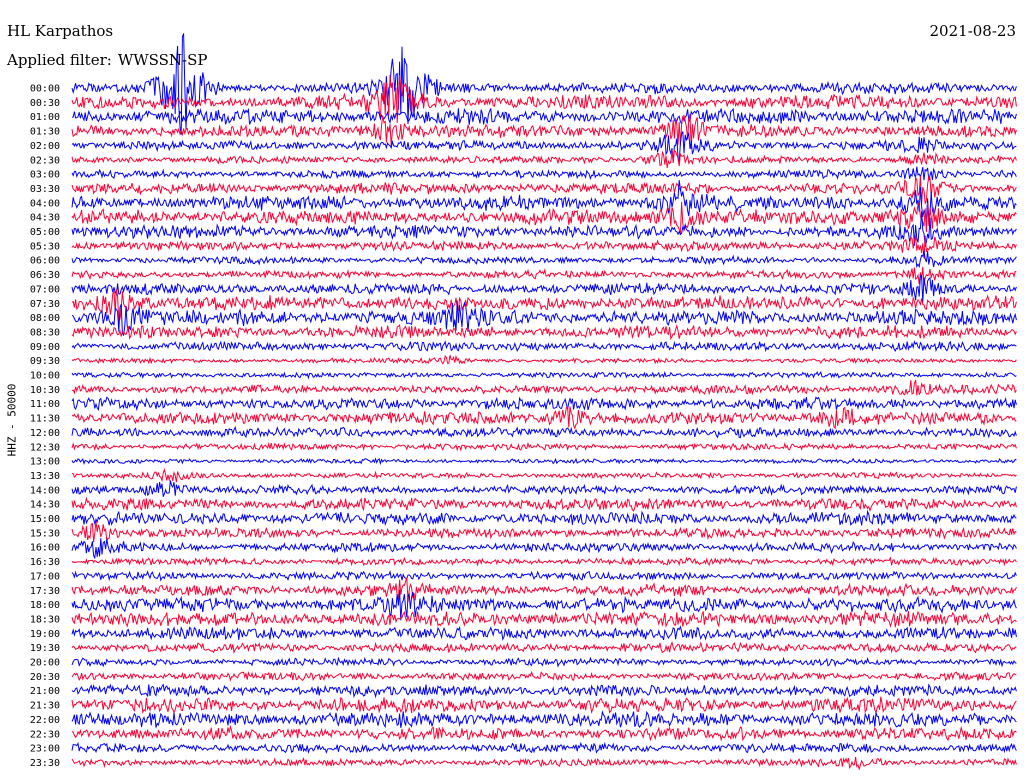 This screenshot has height=780, width=1024. What do you see at coordinates (45, 275) in the screenshot?
I see `time-tick-label: 06:30` at bounding box center [45, 275].